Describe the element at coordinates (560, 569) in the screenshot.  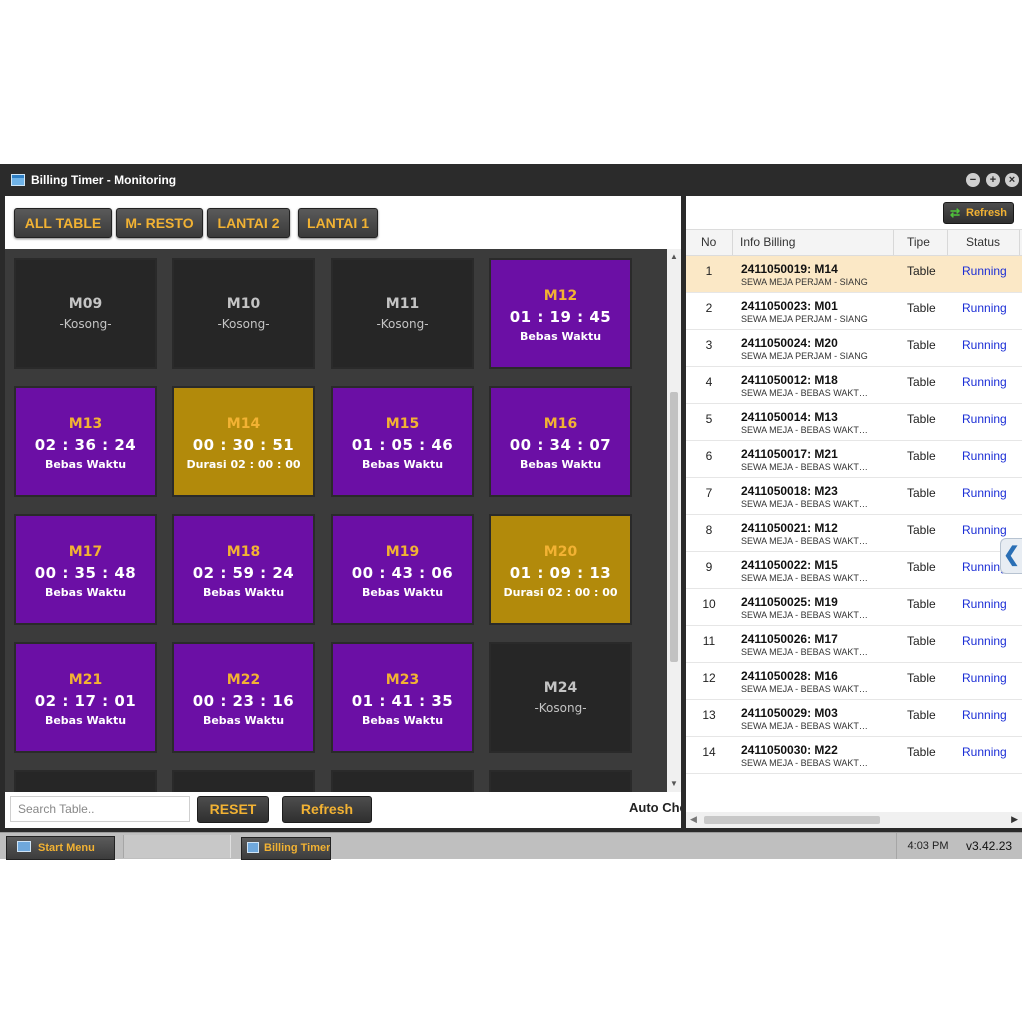
I see `table-tile: M20 01 : 09 : 13 Durasi 02 : 00 : 00` at that location.